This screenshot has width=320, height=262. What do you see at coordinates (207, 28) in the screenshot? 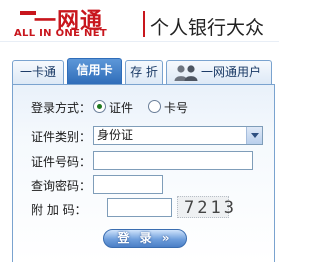
I see `page-title: 个人银行大众` at bounding box center [207, 28].